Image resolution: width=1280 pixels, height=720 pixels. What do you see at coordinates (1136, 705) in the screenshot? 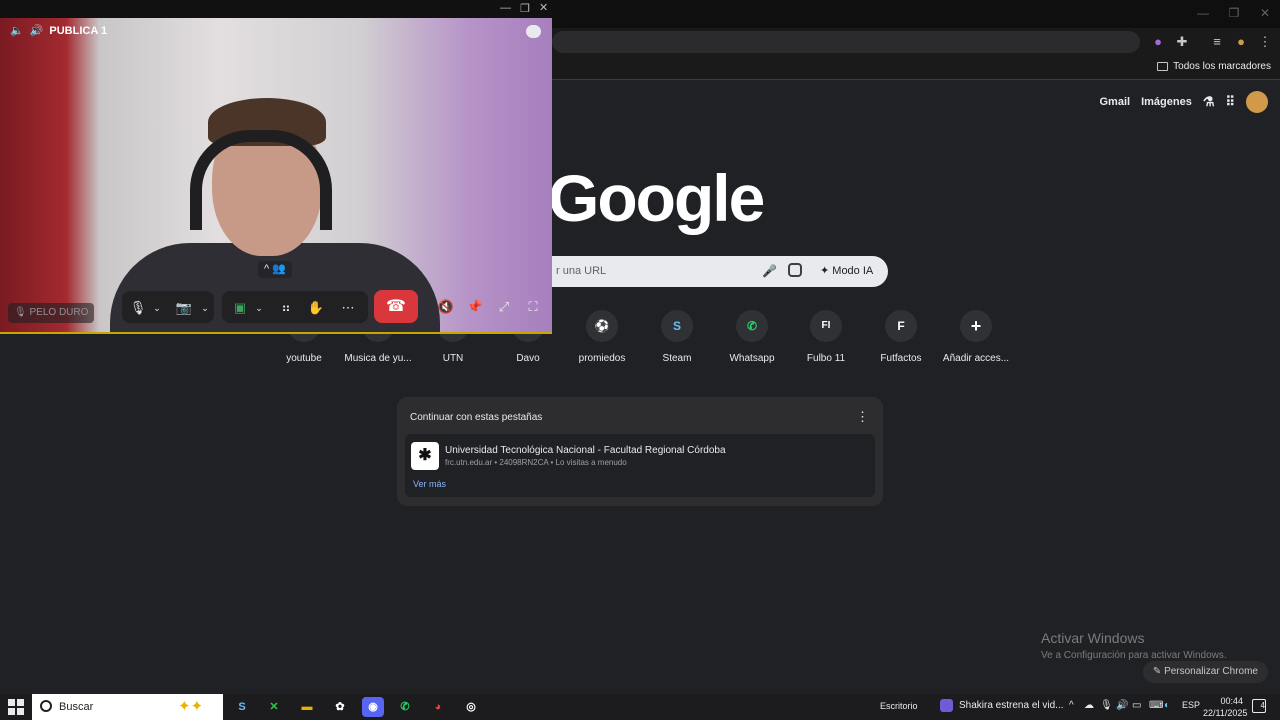
I see `network-icon: ▭` at bounding box center [1136, 705].